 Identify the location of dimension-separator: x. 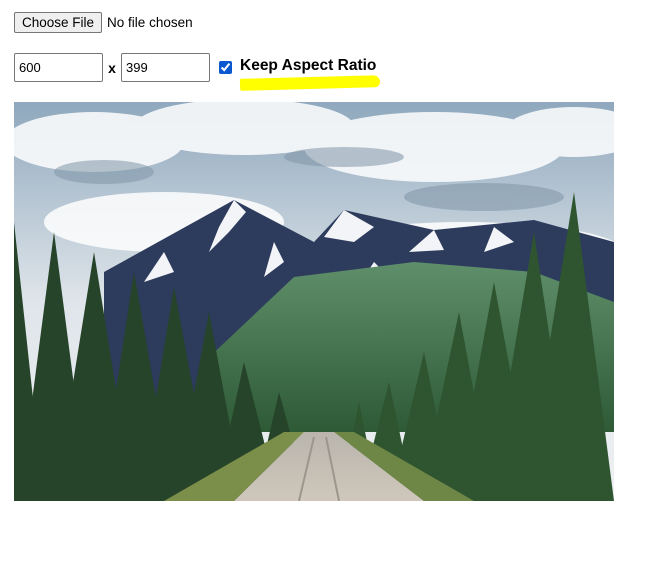
(112, 67).